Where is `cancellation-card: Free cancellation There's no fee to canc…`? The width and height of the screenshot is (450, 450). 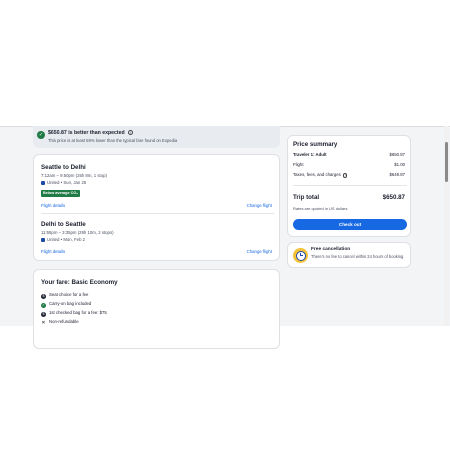
cancellation-card: Free cancellation There's no fee to canc… is located at coordinates (349, 255).